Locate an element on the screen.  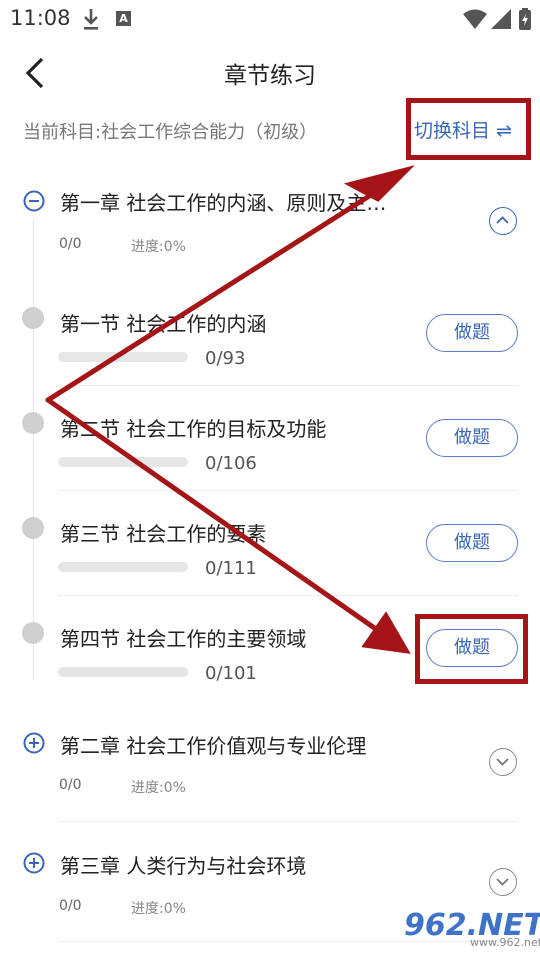
download-icon is located at coordinates (91, 19).